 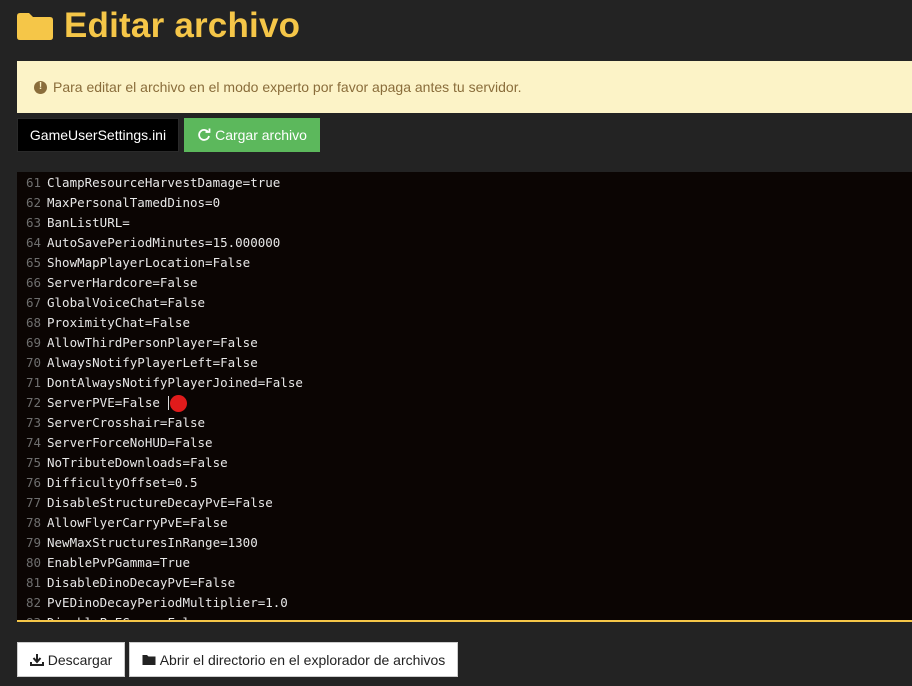 What do you see at coordinates (80, 659) in the screenshot?
I see `download-label: Descargar` at bounding box center [80, 659].